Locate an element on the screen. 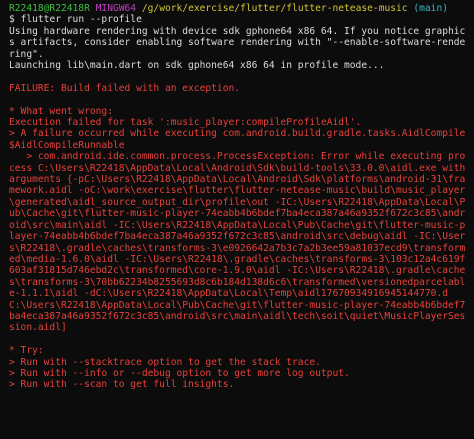 The height and width of the screenshot is (439, 474). command-line: $ flutter run --profile is located at coordinates (239, 19).